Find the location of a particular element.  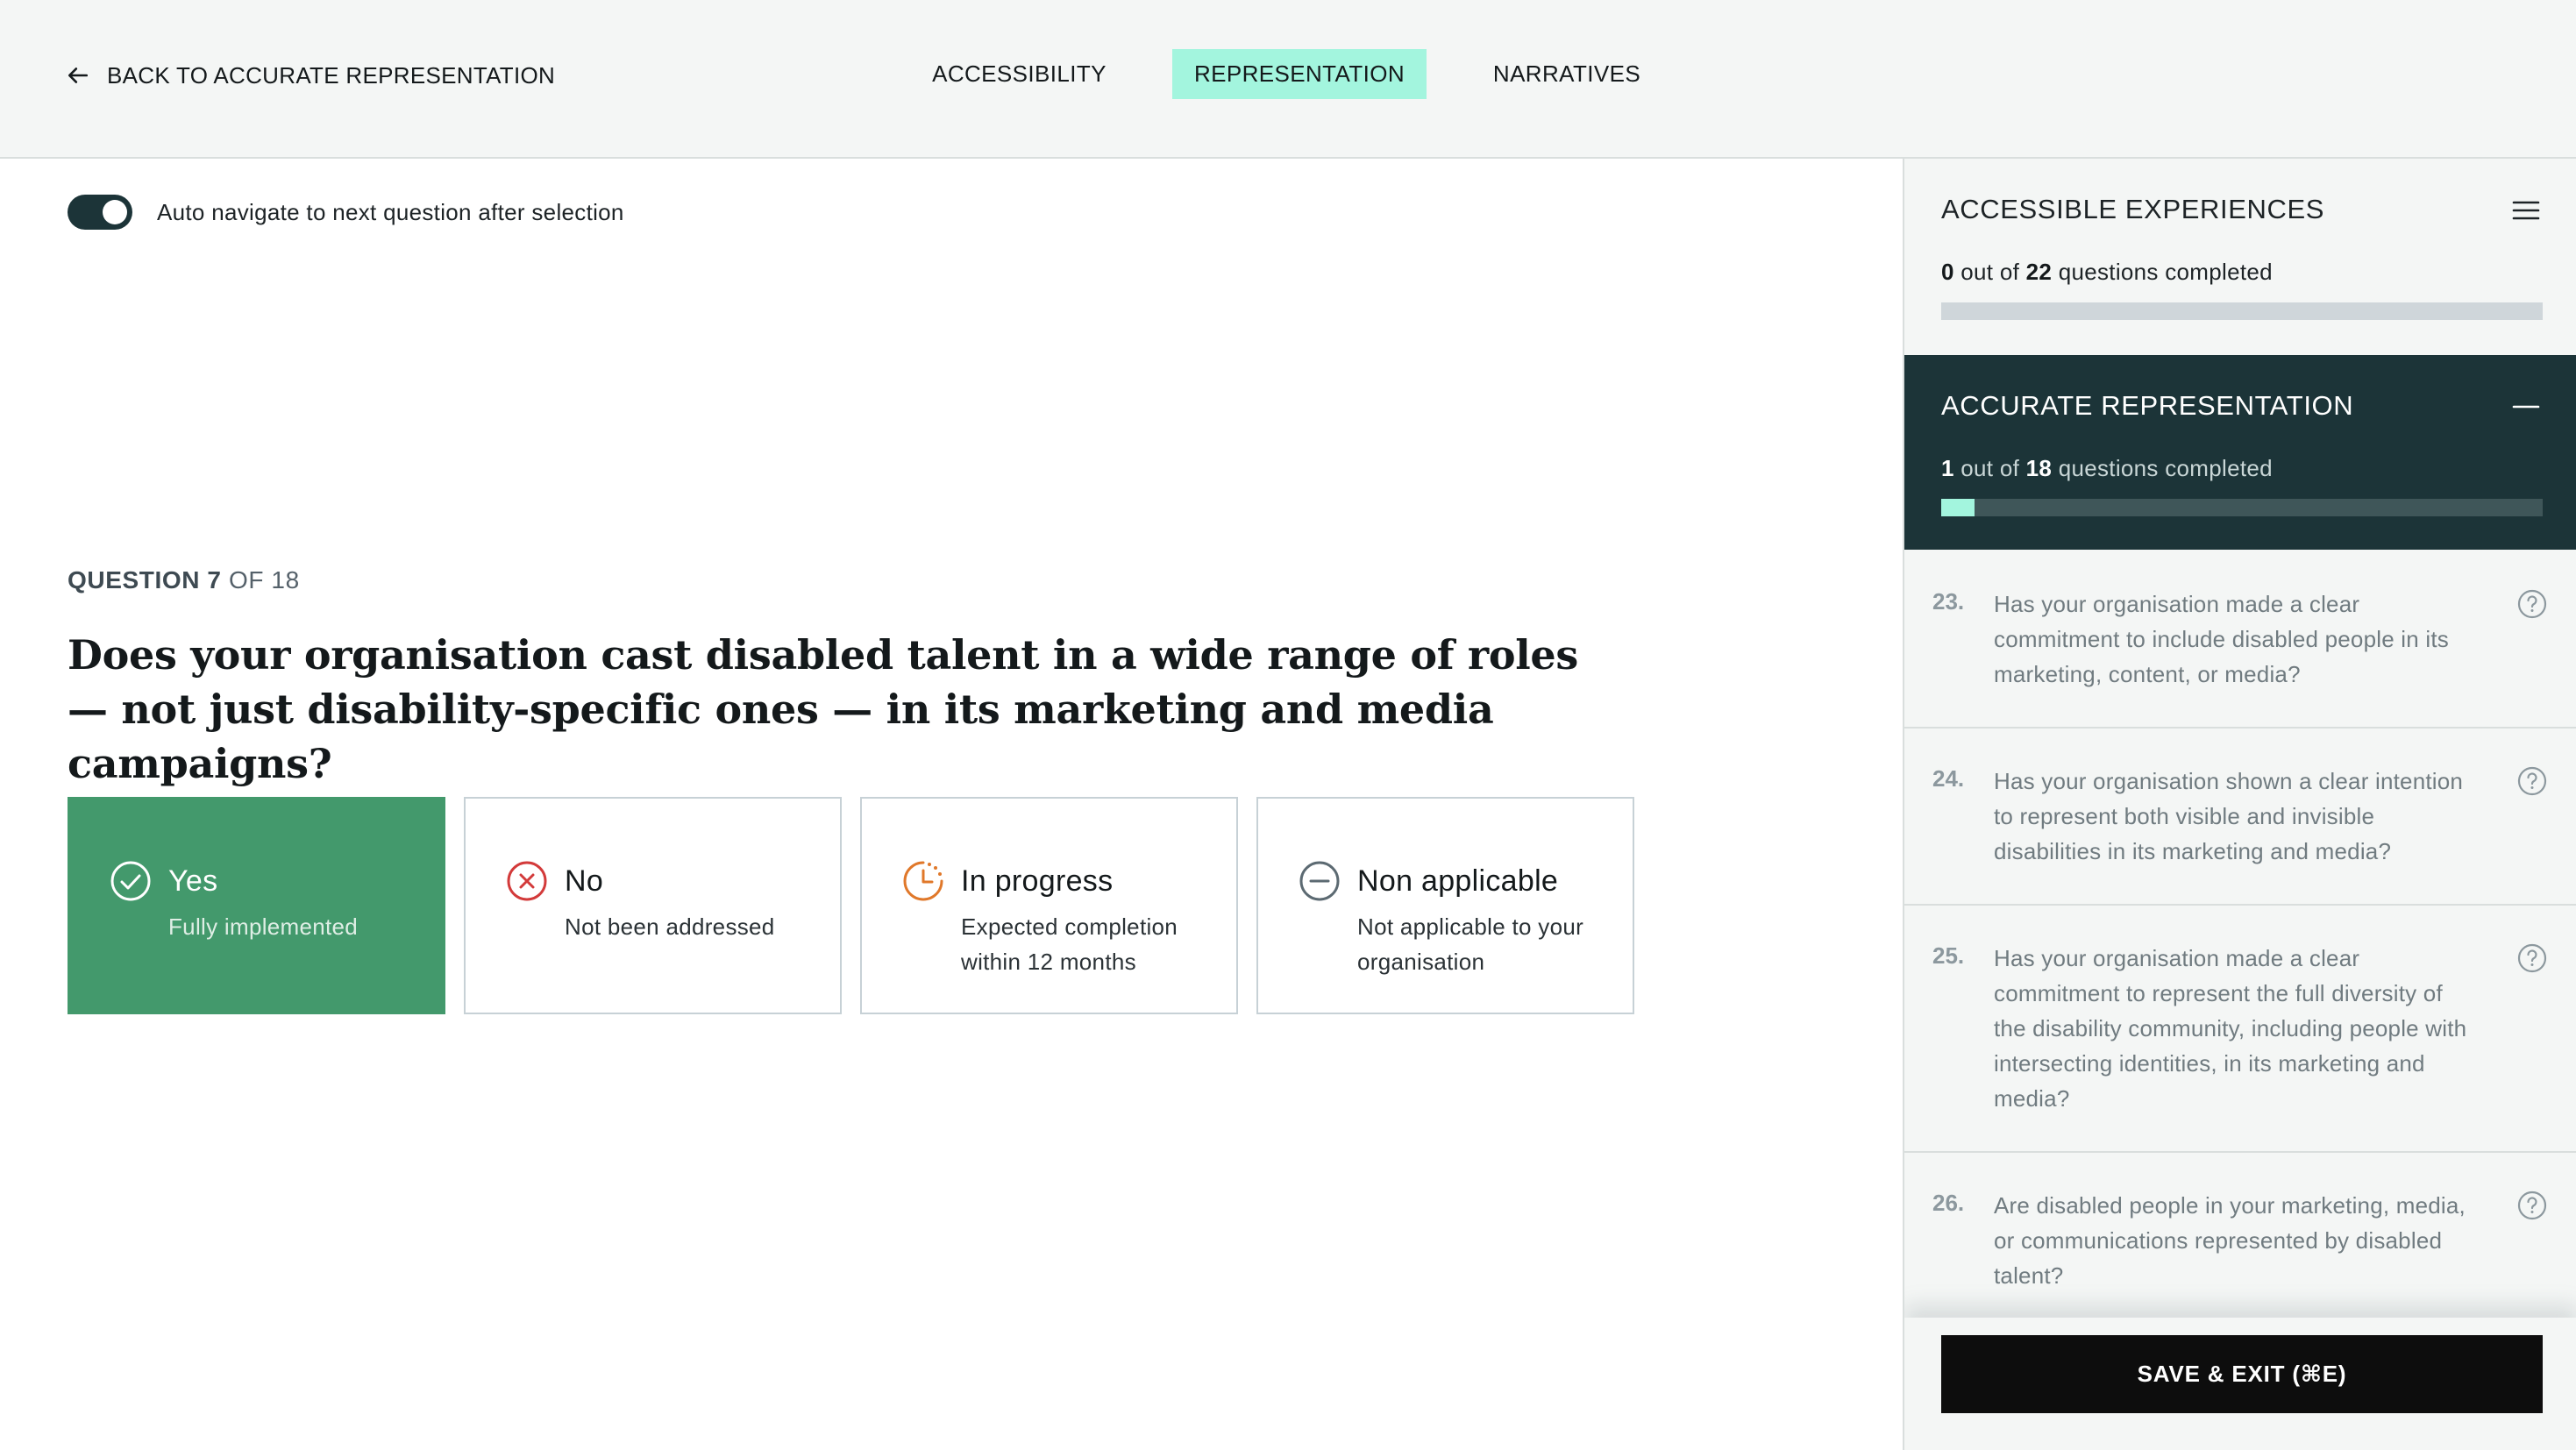

option-label: Non applicable is located at coordinates (1458, 881).